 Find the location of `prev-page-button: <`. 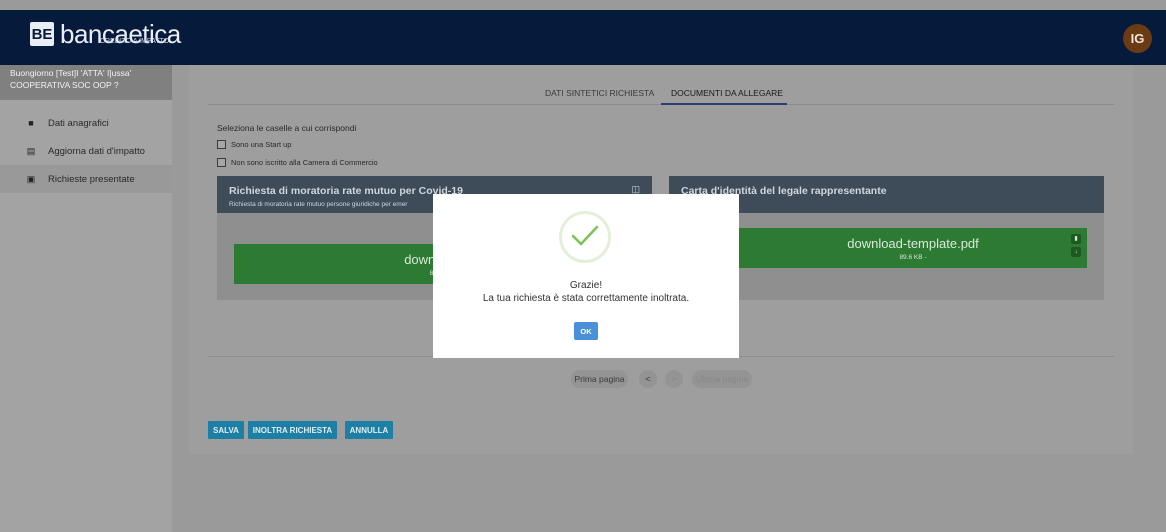

prev-page-button: < is located at coordinates (648, 379).